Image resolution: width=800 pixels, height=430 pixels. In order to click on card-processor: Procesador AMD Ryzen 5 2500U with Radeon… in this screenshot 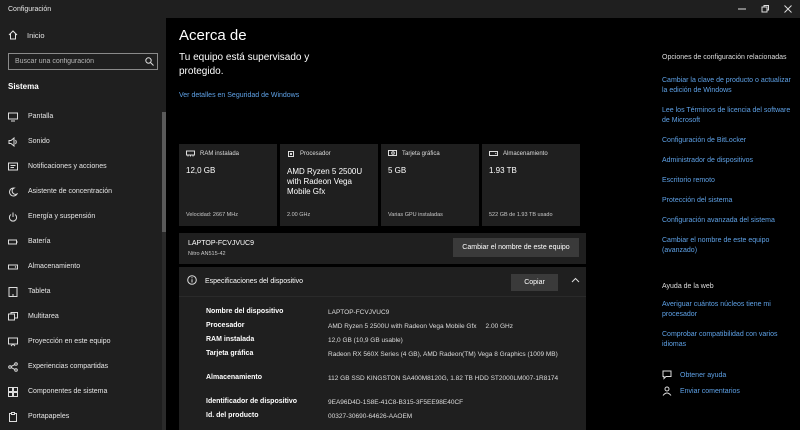, I will do `click(329, 185)`.